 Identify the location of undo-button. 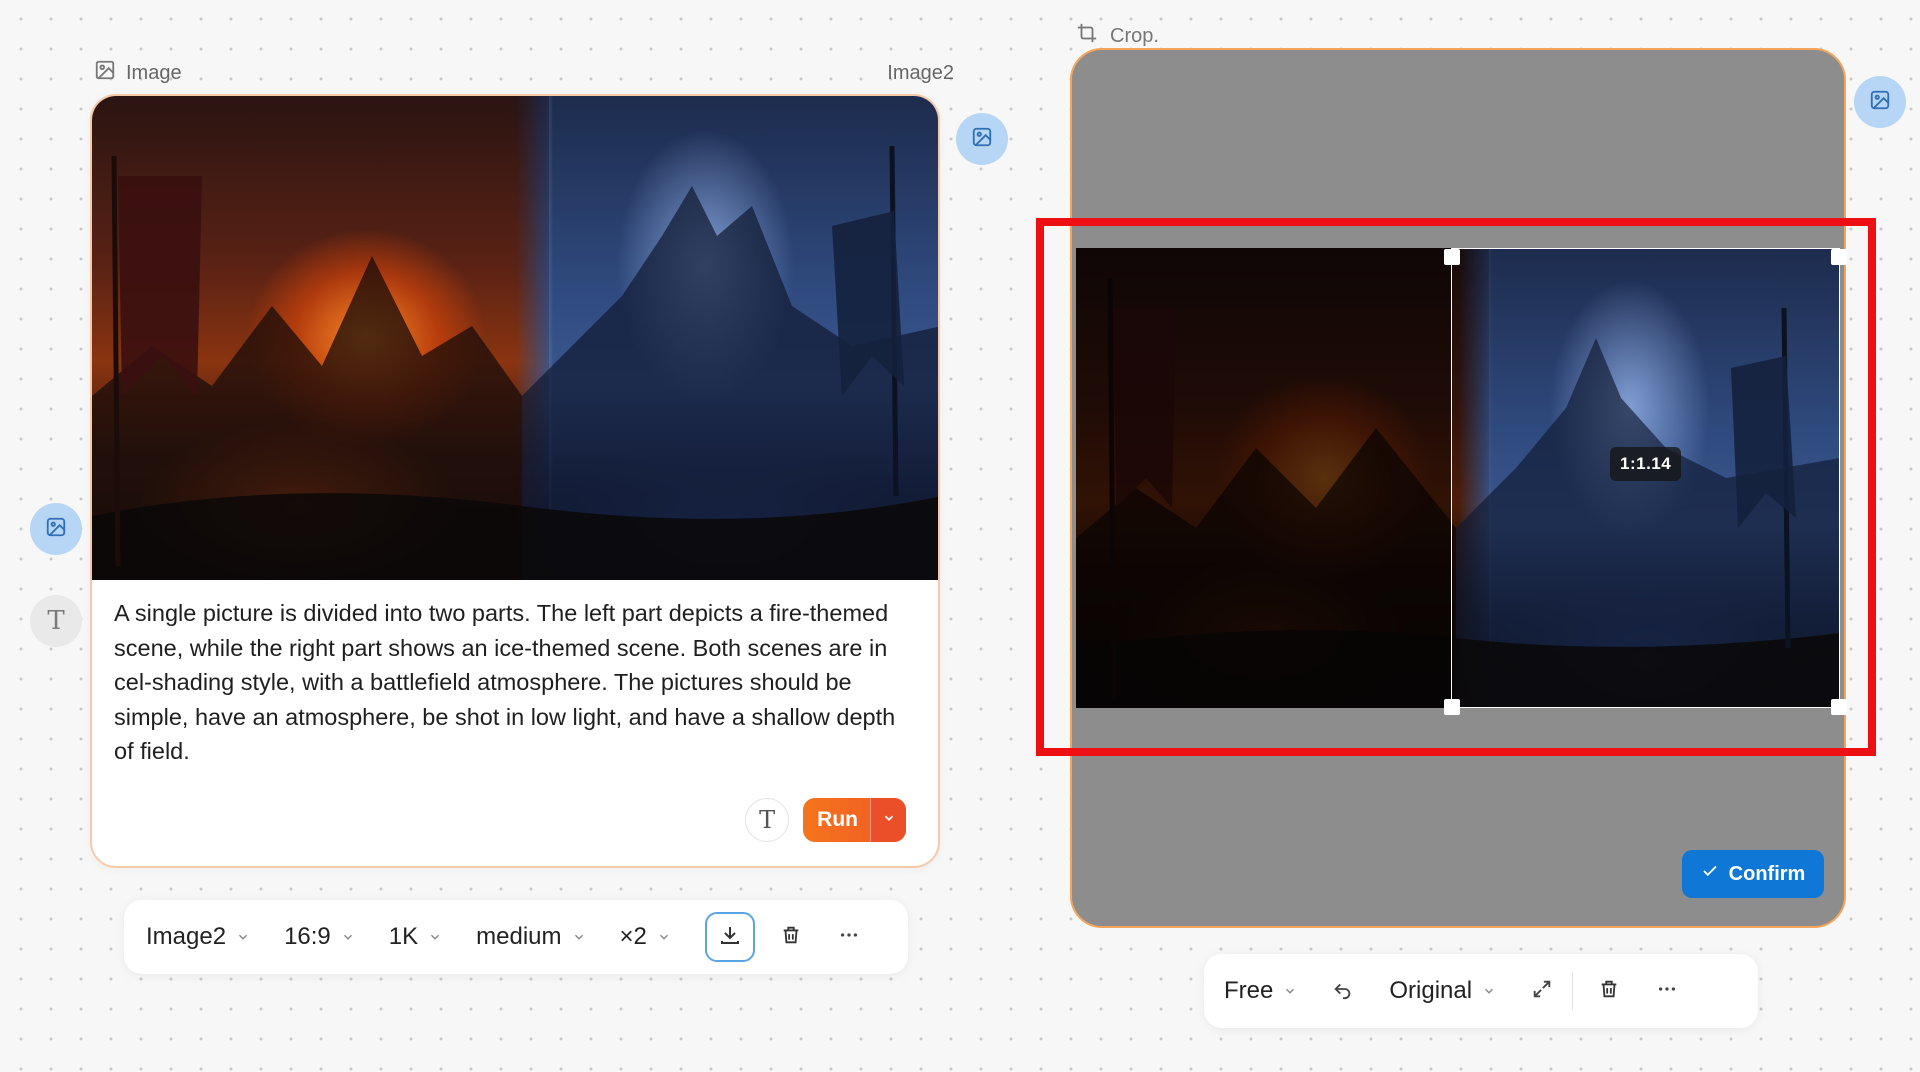
(1343, 991).